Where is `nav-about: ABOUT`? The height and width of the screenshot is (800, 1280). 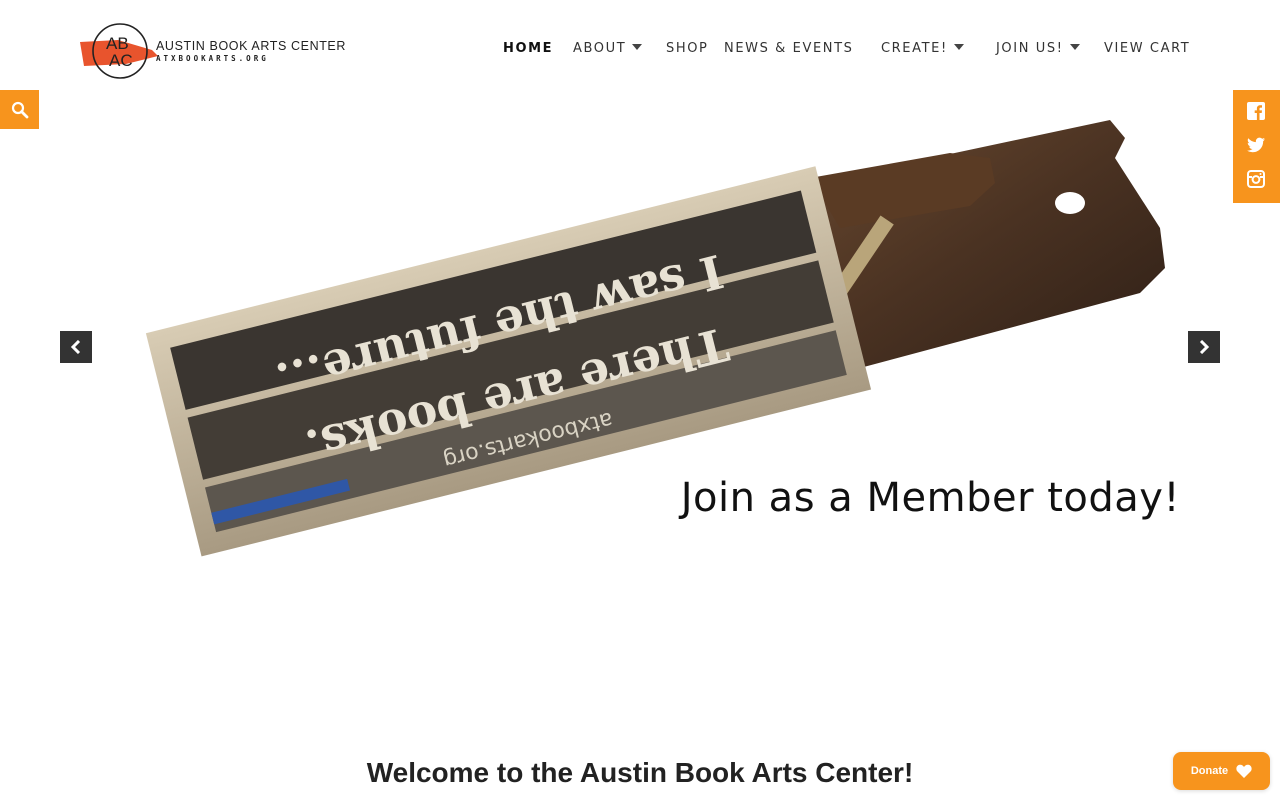 nav-about: ABOUT is located at coordinates (608, 49).